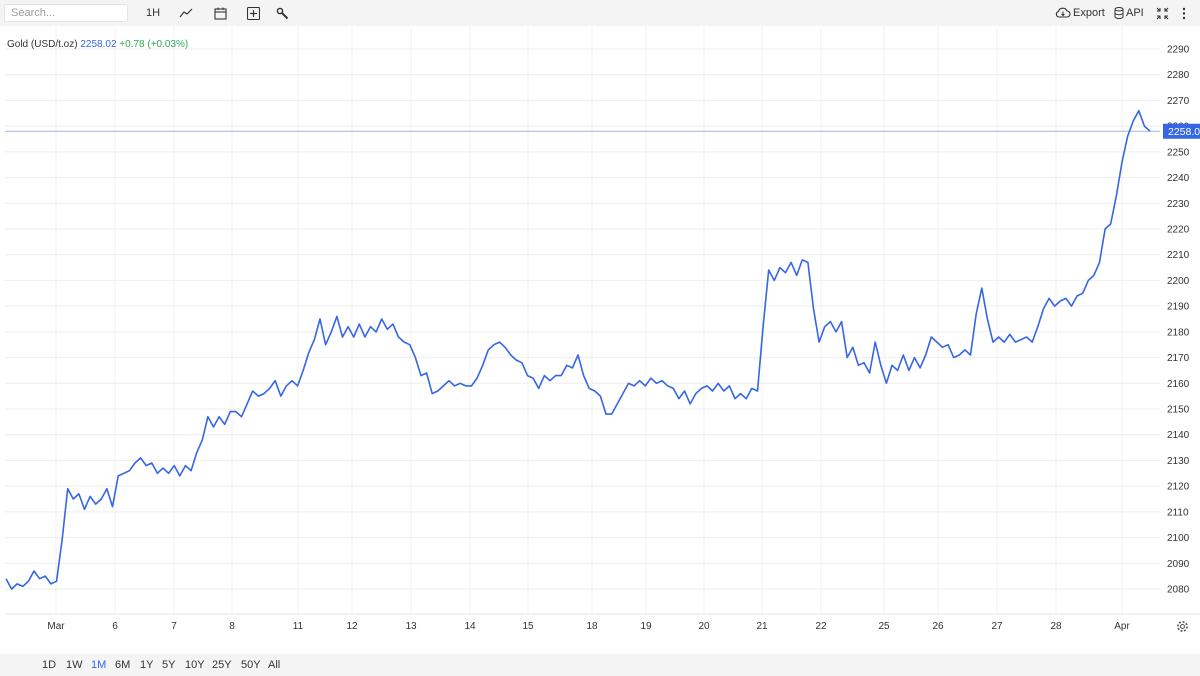 The image size is (1200, 676). I want to click on x-tick-label: 8, so click(232, 626).